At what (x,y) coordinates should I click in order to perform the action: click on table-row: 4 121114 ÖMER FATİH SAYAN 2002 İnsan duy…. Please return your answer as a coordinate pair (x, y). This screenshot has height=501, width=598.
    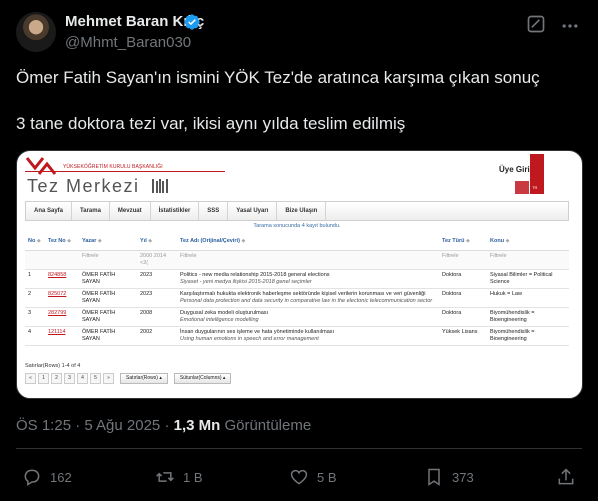
    Looking at the image, I should click on (297, 336).